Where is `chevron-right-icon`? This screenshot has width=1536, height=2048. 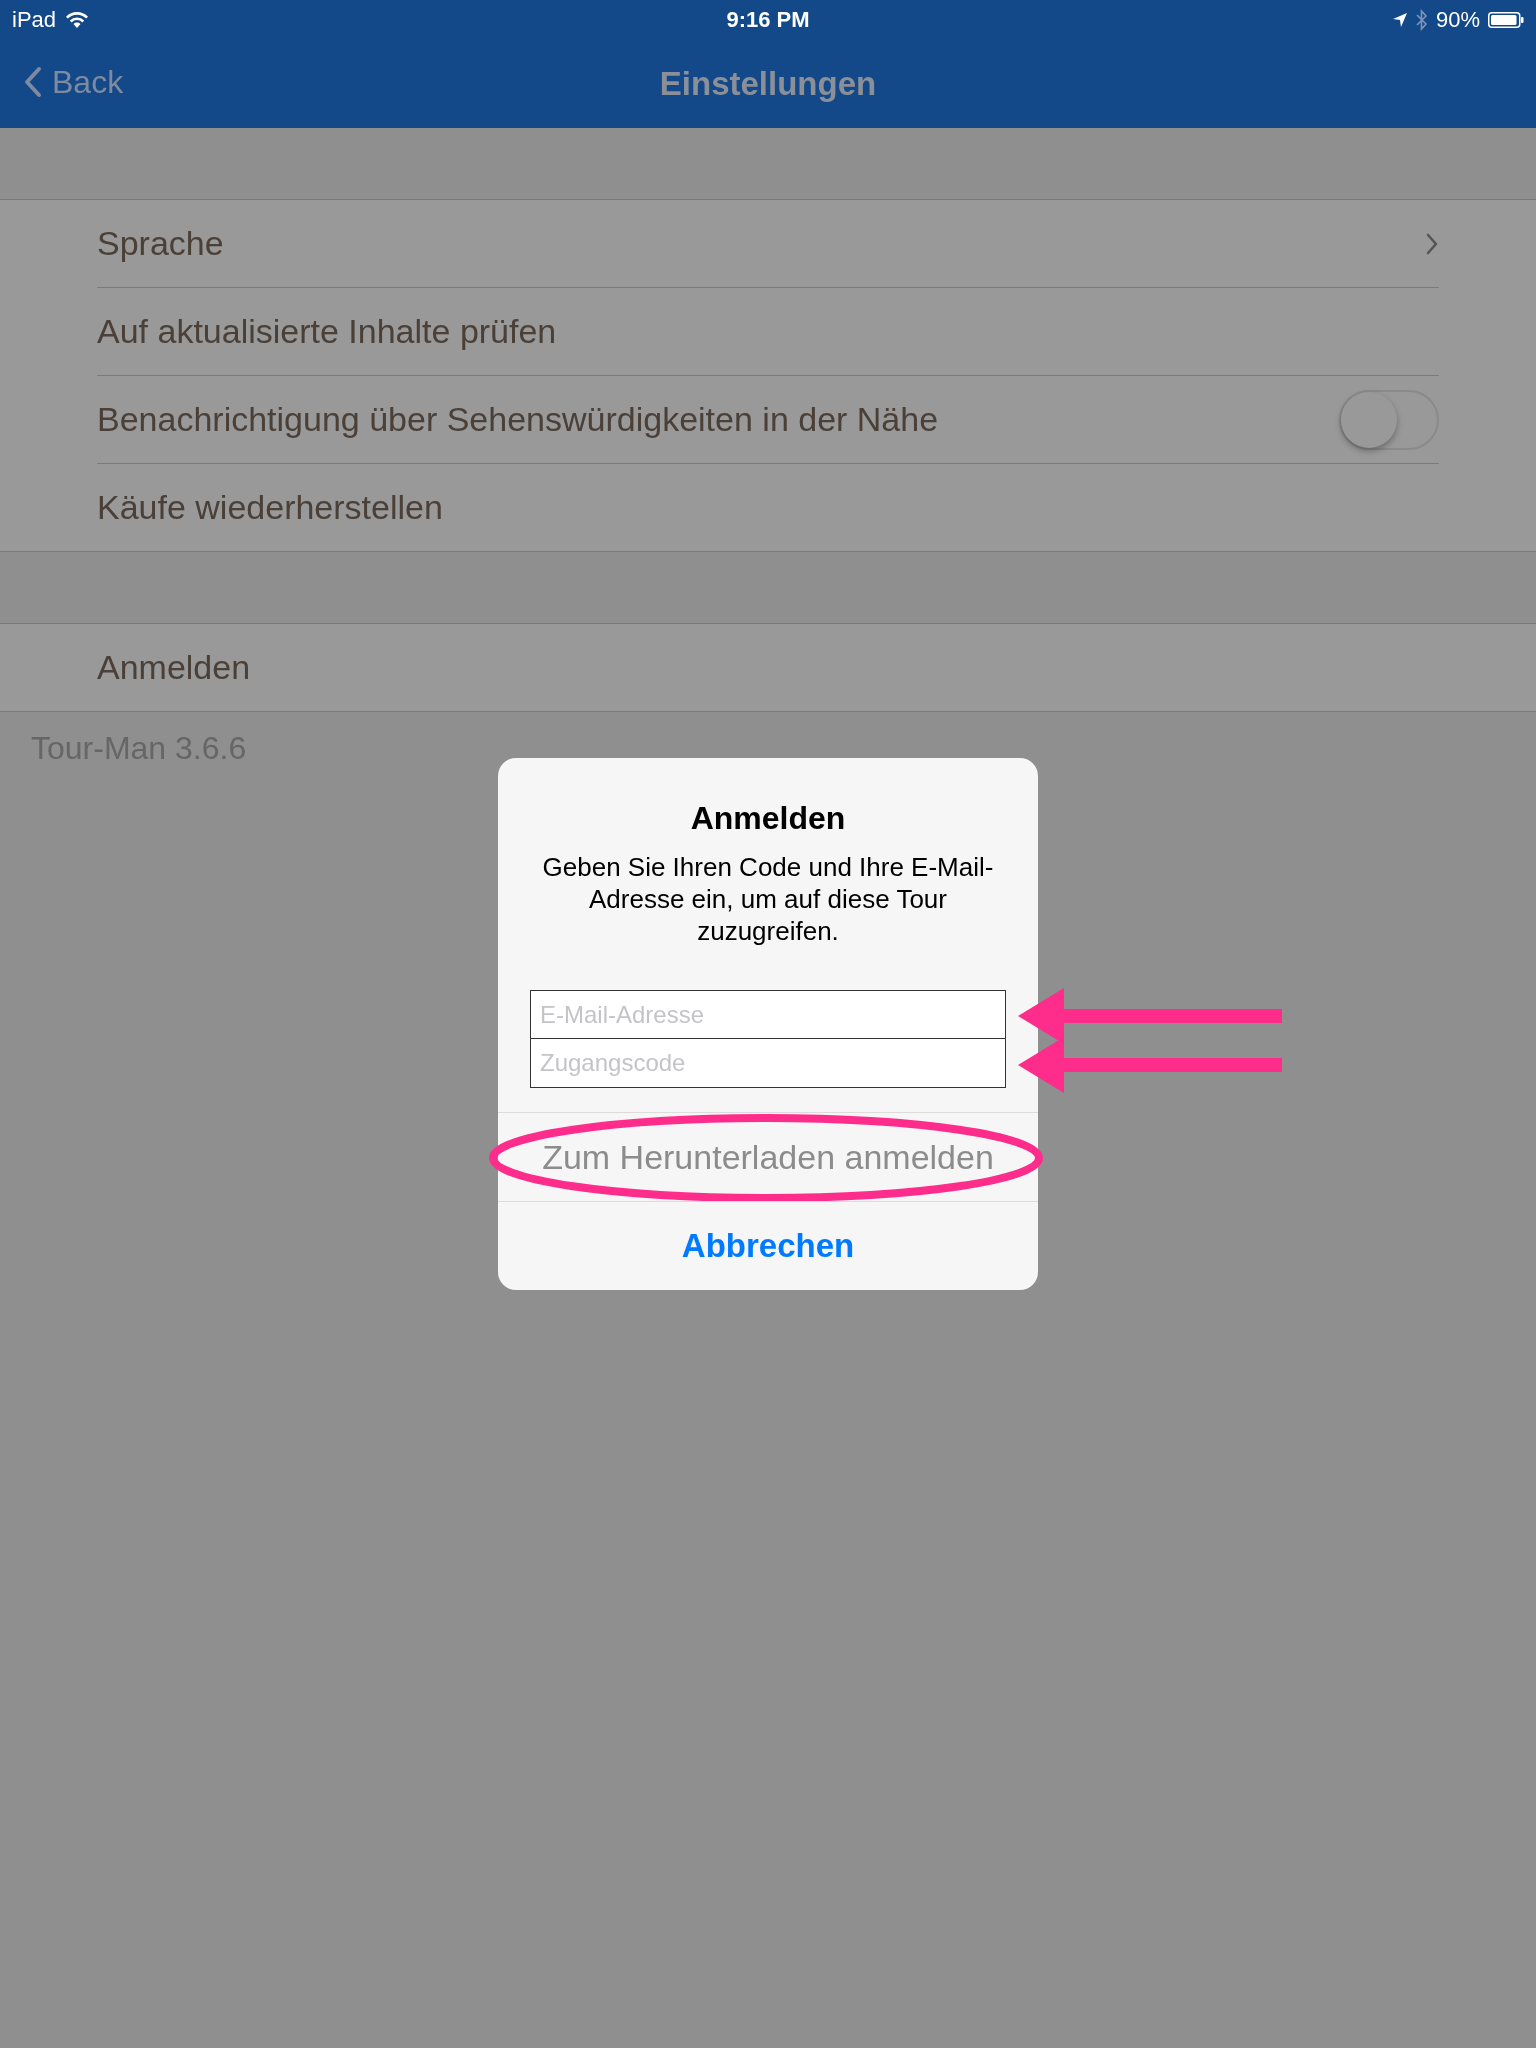
chevron-right-icon is located at coordinates (1432, 243).